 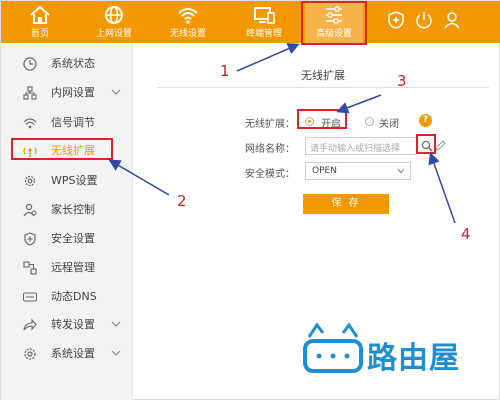 I want to click on power-icon, so click(x=424, y=20).